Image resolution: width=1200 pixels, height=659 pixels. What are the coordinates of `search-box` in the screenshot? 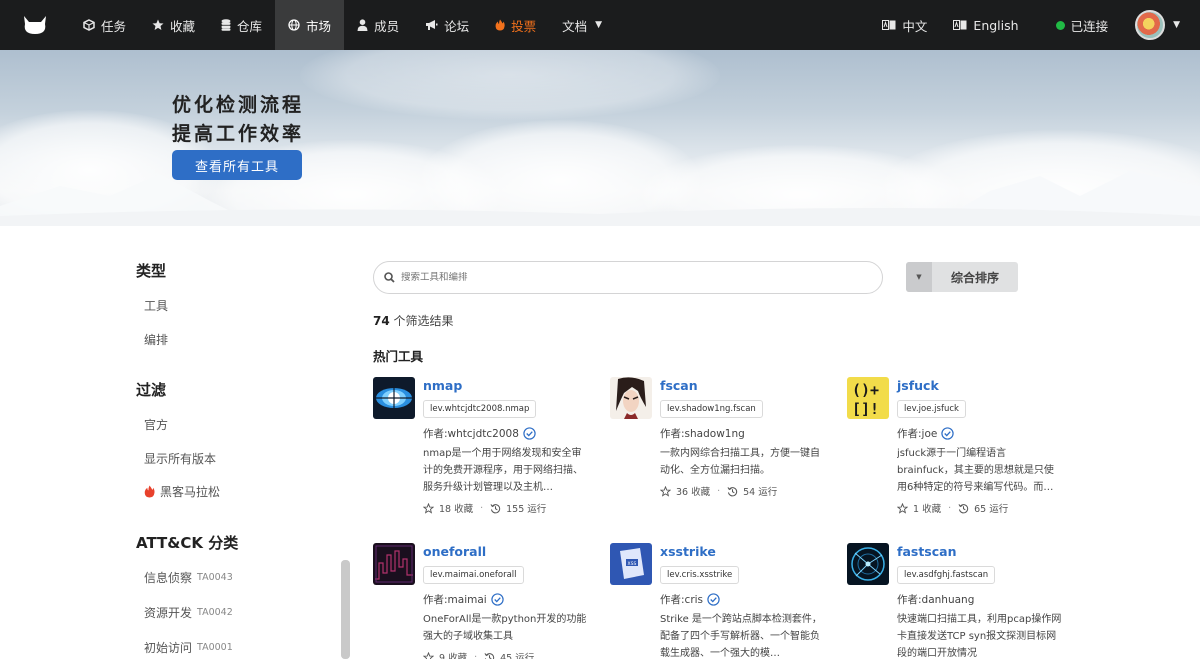 It's located at (628, 277).